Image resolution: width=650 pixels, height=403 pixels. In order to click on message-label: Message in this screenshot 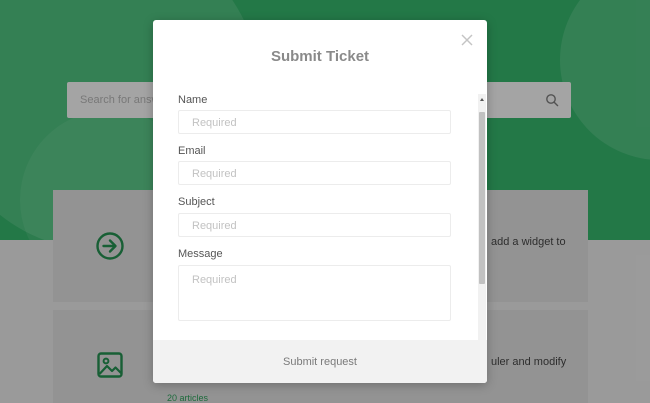, I will do `click(200, 254)`.